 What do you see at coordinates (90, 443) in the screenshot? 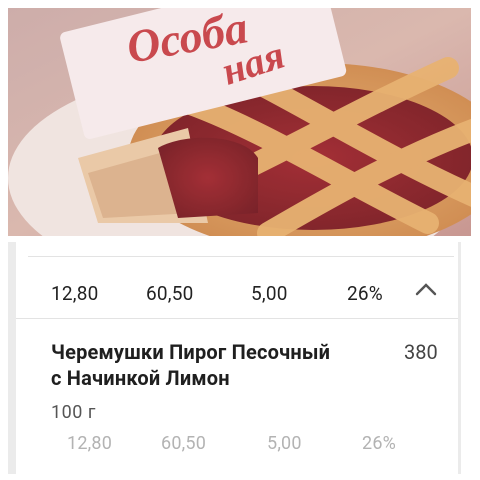
I see `product-protein: 12,80` at bounding box center [90, 443].